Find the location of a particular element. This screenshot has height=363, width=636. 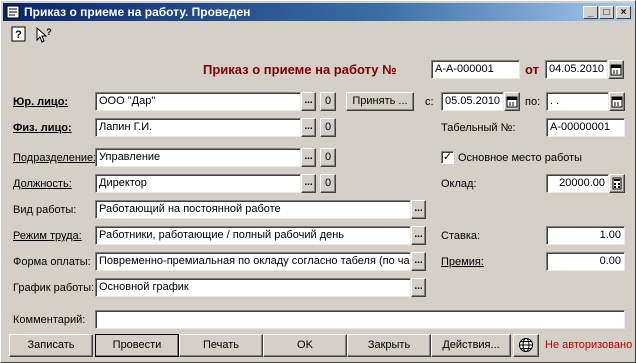

person-open-button: 0 is located at coordinates (328, 127).